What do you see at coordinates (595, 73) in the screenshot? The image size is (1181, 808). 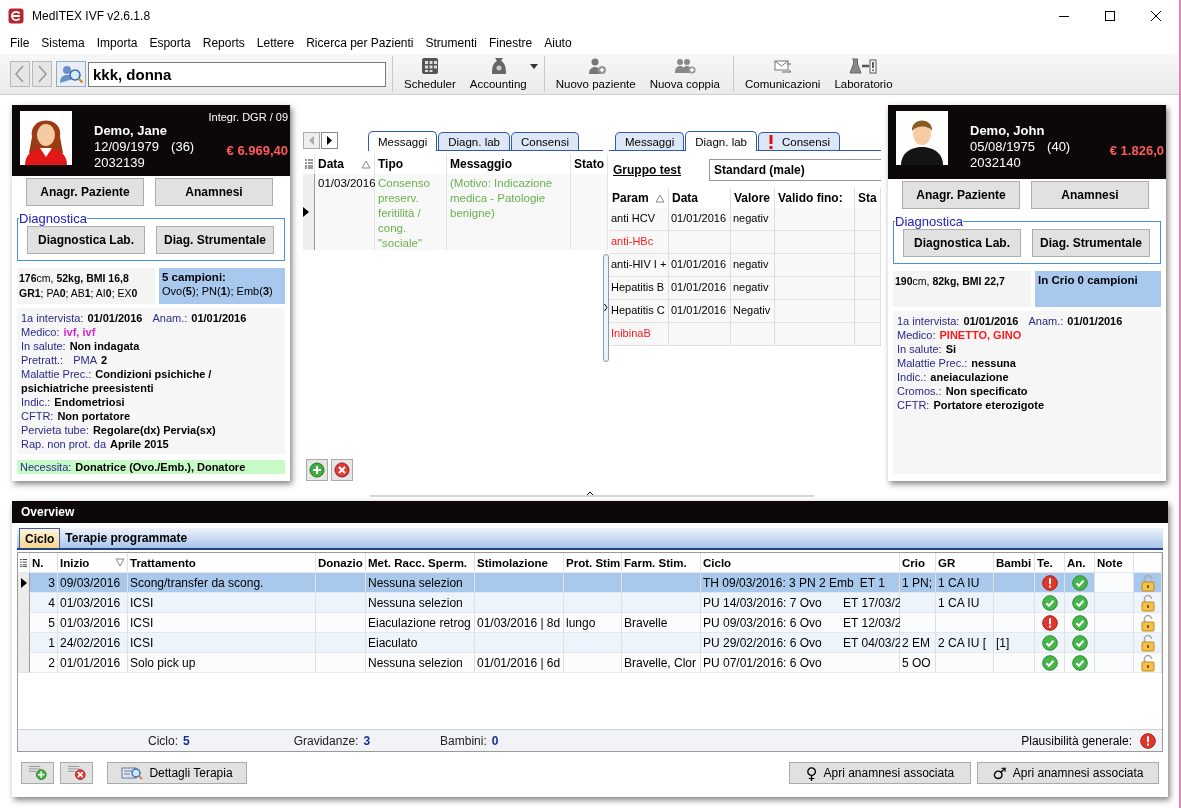 I see `toolbar-button: Nuovo paziente` at bounding box center [595, 73].